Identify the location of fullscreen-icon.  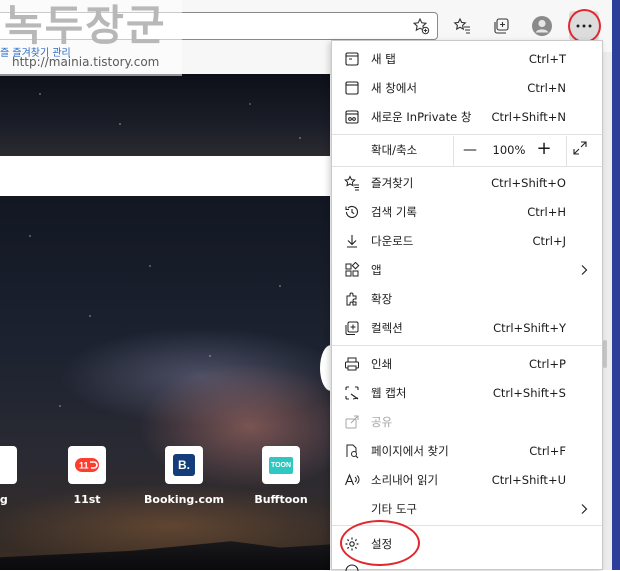
(580, 148).